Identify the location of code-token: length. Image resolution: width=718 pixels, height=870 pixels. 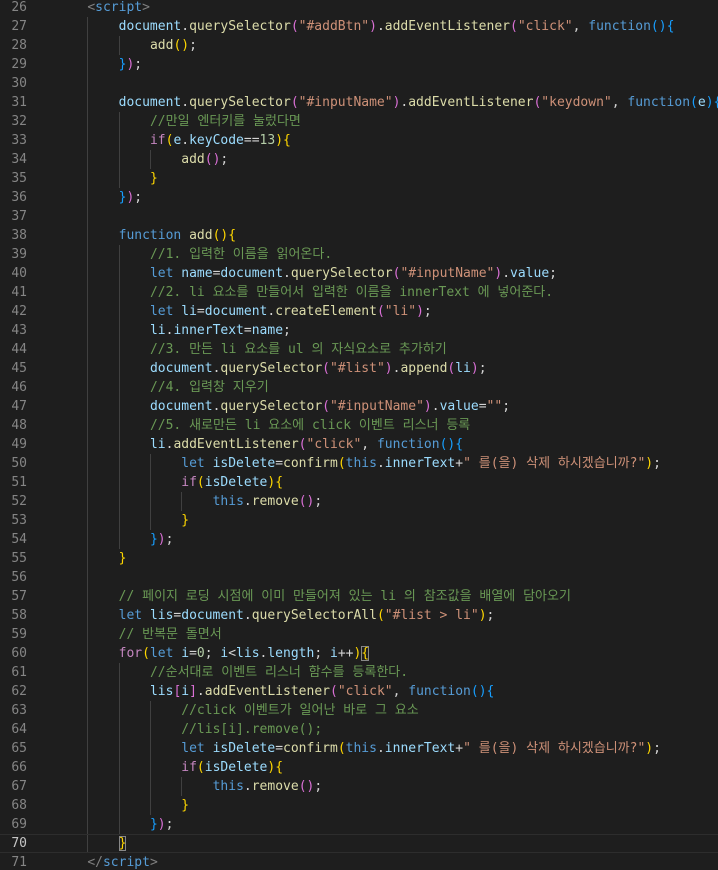
(291, 653).